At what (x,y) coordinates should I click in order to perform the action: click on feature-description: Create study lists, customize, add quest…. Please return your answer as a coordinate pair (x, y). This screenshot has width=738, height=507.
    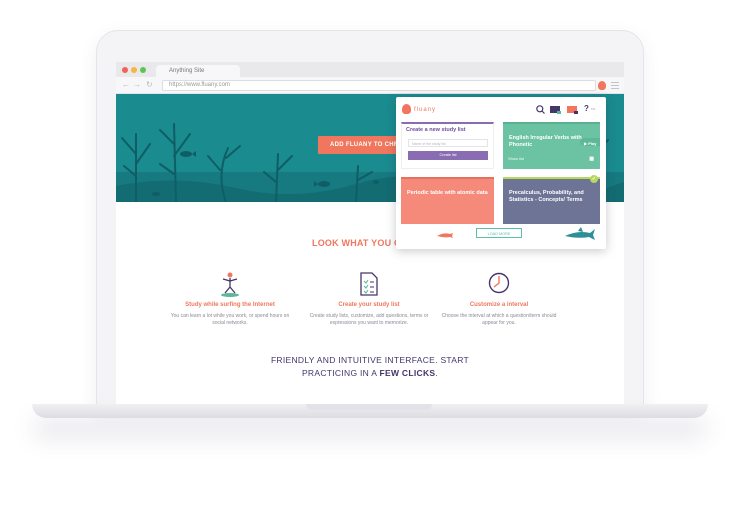
    Looking at the image, I should click on (369, 319).